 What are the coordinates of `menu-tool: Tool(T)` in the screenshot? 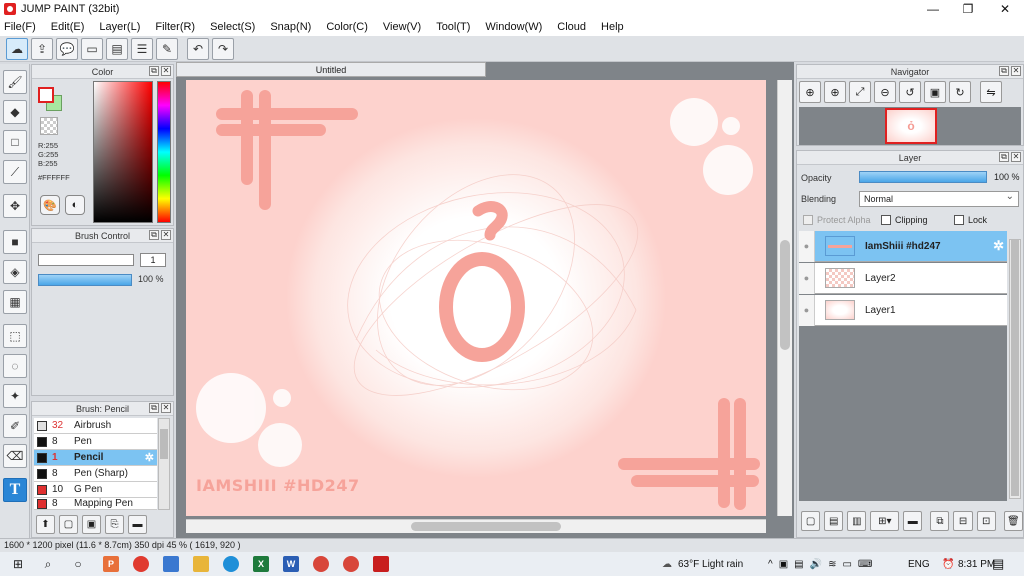 It's located at (453, 27).